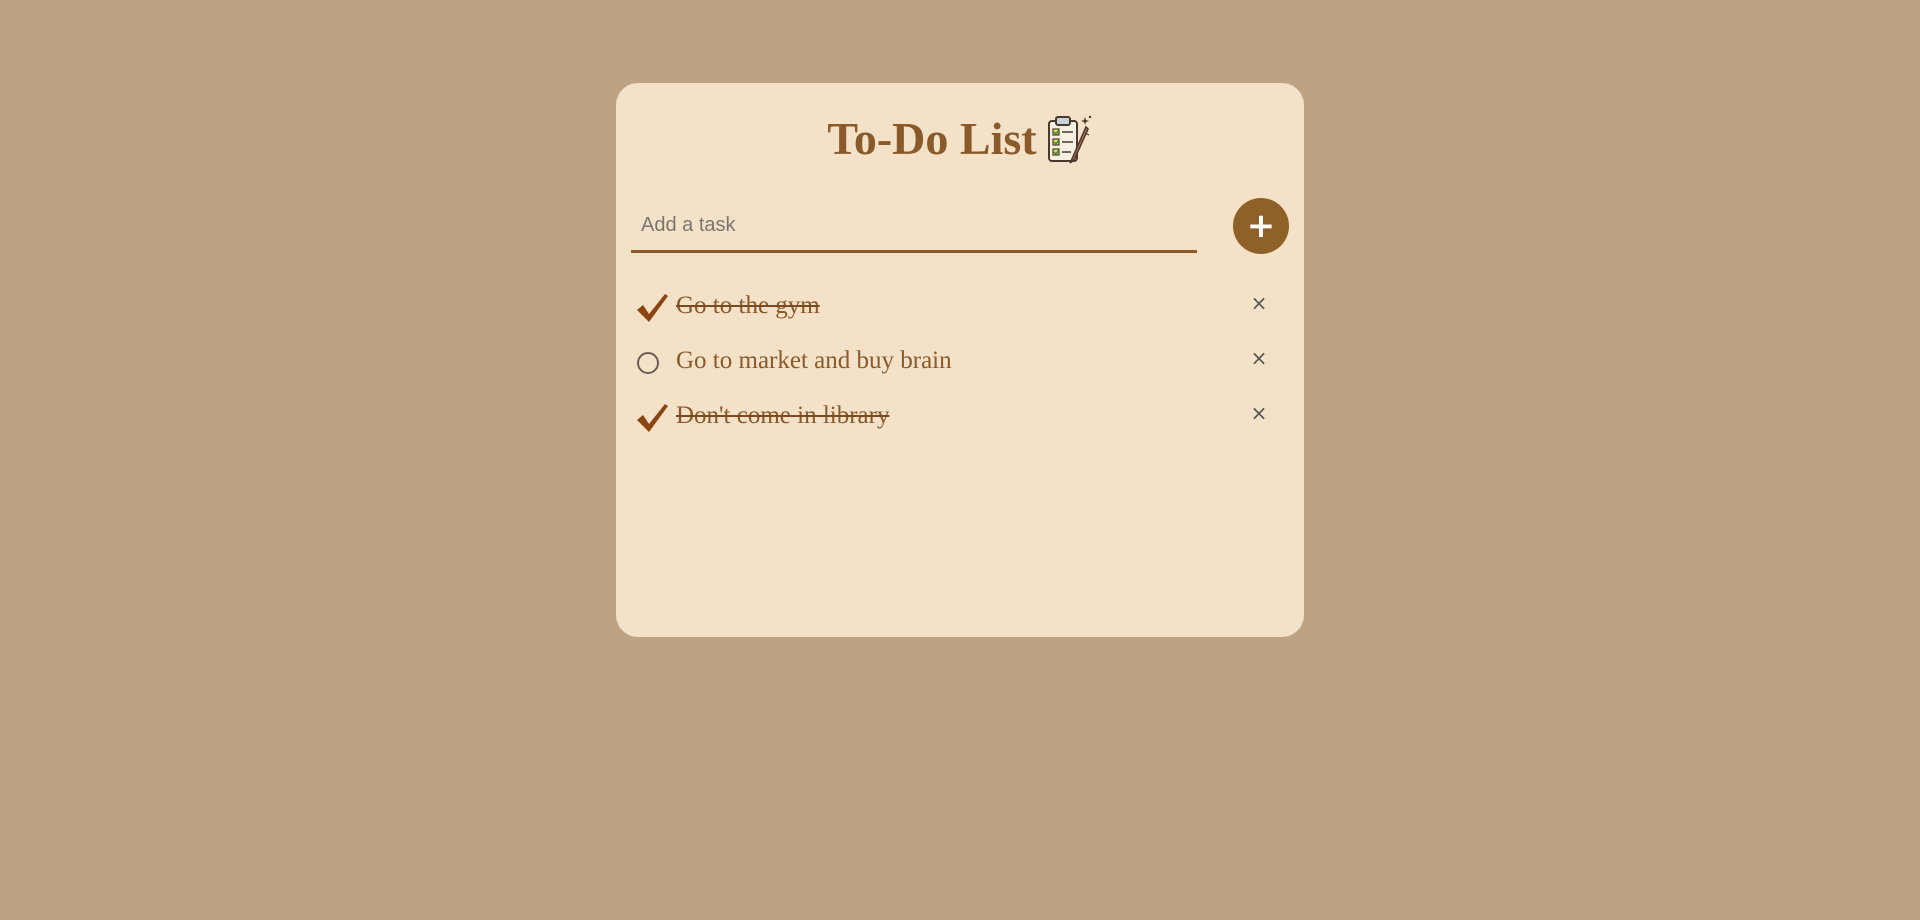 This screenshot has width=1920, height=920. Describe the element at coordinates (932, 138) in the screenshot. I see `page-title: To-Do List` at that location.